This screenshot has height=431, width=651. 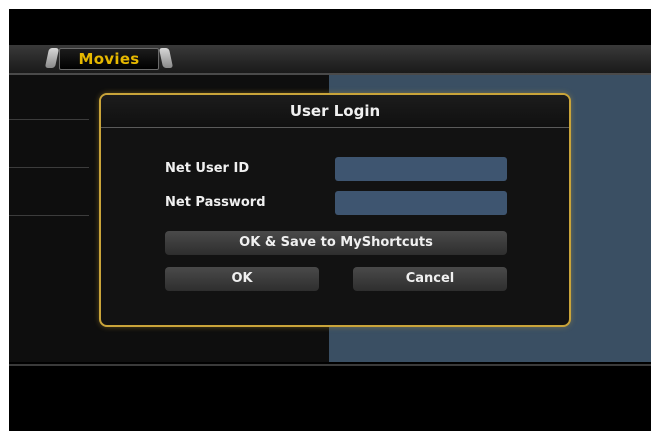 What do you see at coordinates (242, 279) in the screenshot?
I see `ok-button: OK` at bounding box center [242, 279].